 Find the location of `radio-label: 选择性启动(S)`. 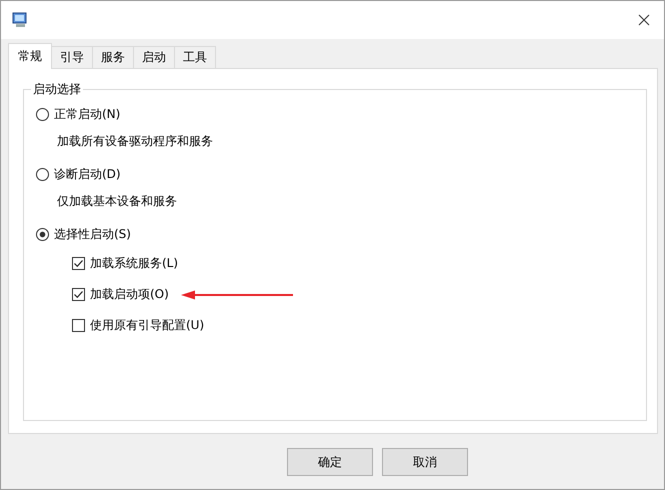

radio-label: 选择性启动(S) is located at coordinates (92, 234).